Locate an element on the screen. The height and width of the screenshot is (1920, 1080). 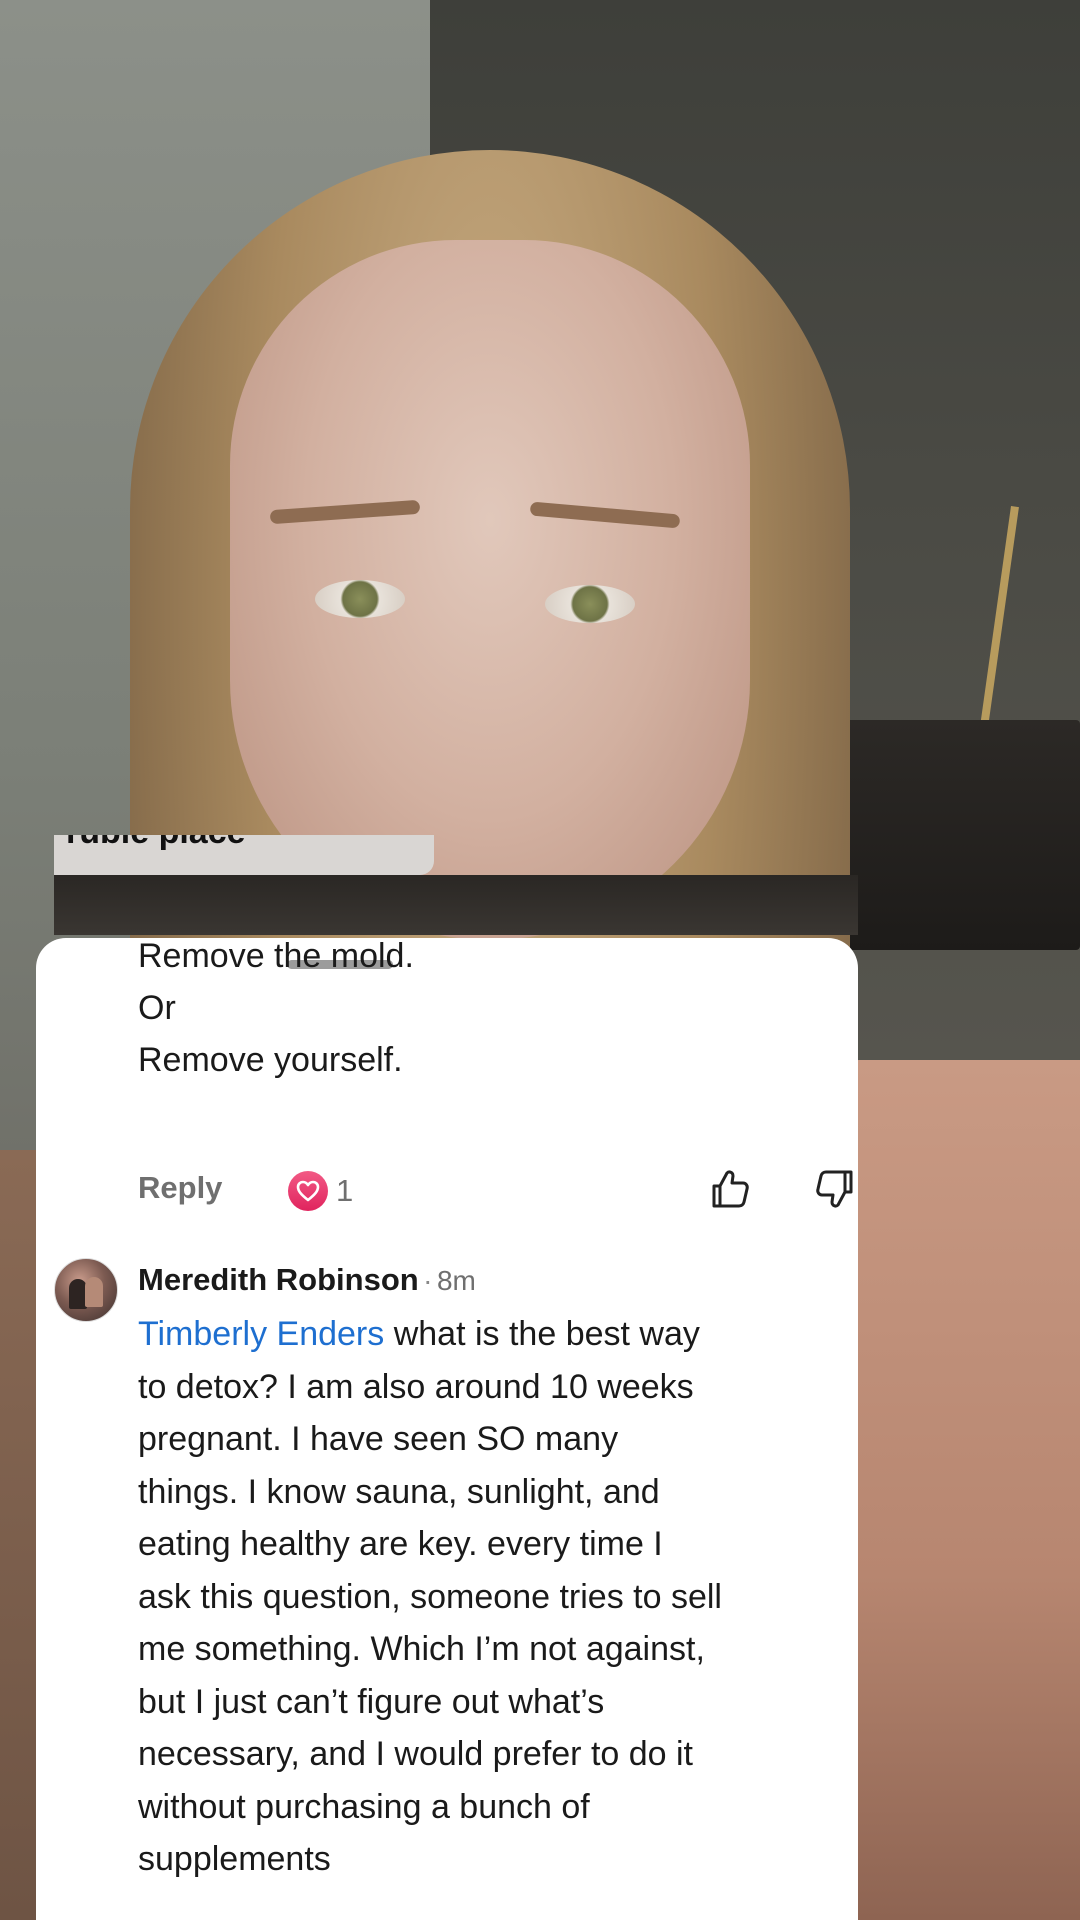
comment-author: Meredith Robinson is located at coordinates (278, 1279).